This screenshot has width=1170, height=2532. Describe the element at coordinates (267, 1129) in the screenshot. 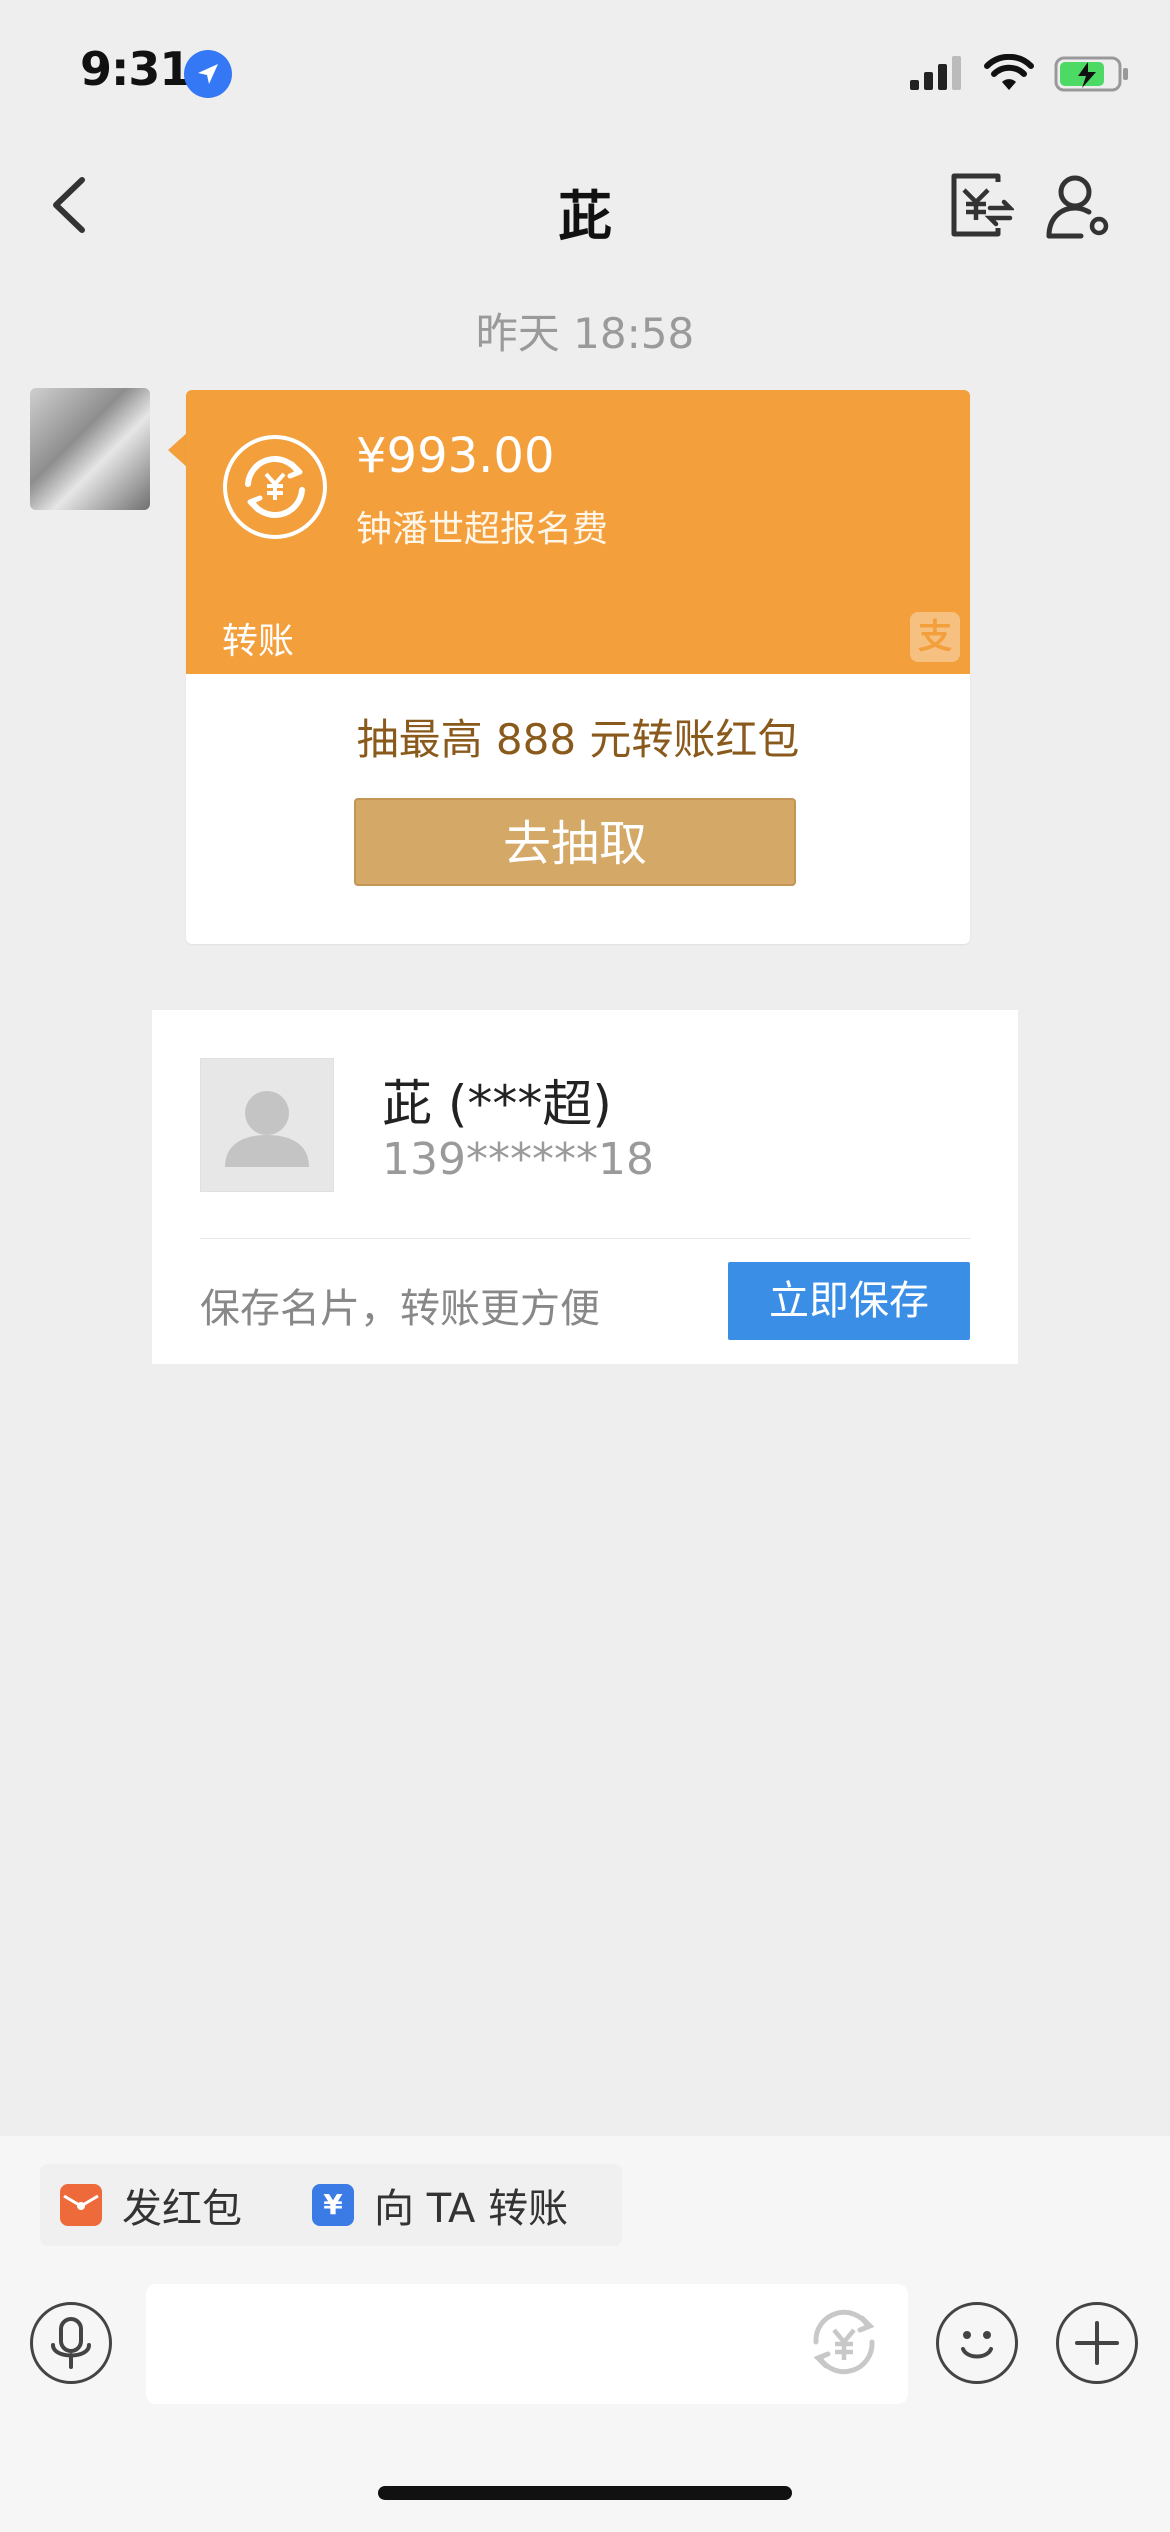

I see `person-placeholder-icon` at that location.